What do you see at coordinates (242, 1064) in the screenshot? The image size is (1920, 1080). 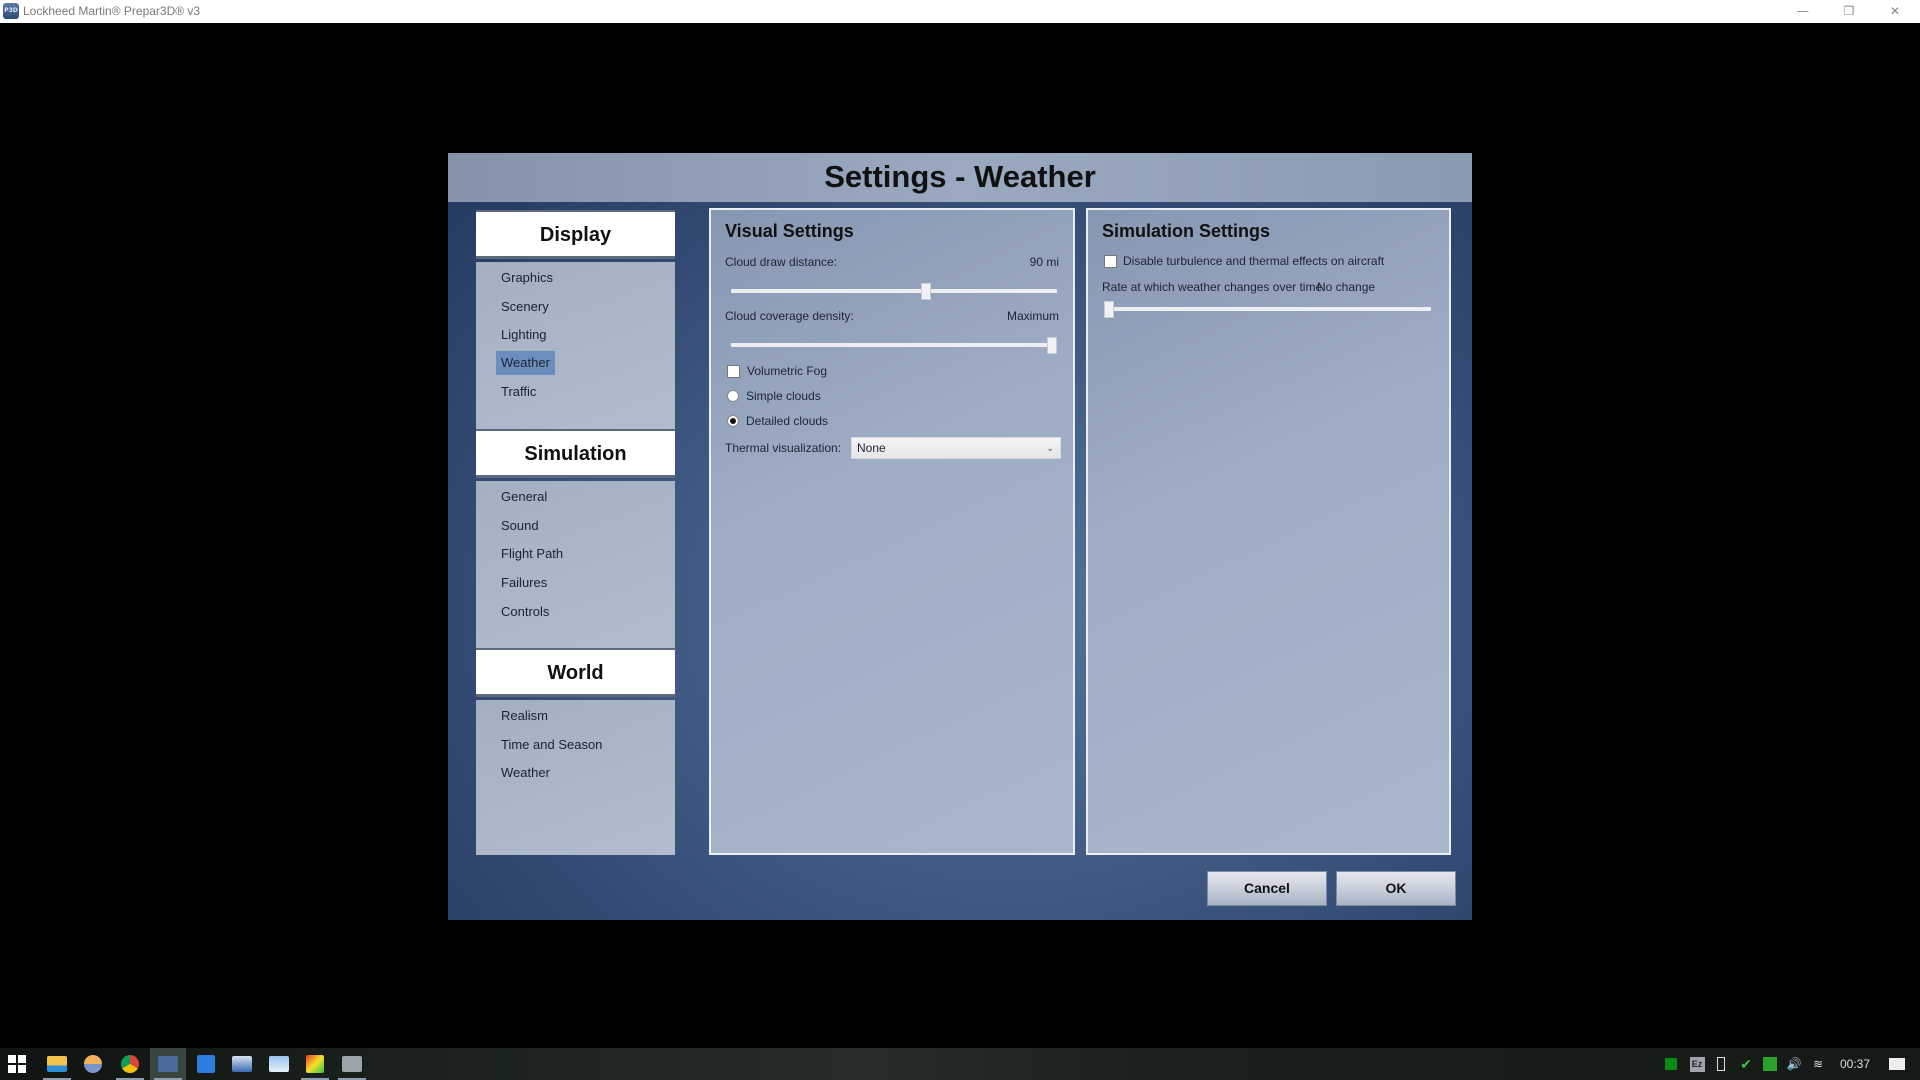 I see `aircraft-tool-icon` at bounding box center [242, 1064].